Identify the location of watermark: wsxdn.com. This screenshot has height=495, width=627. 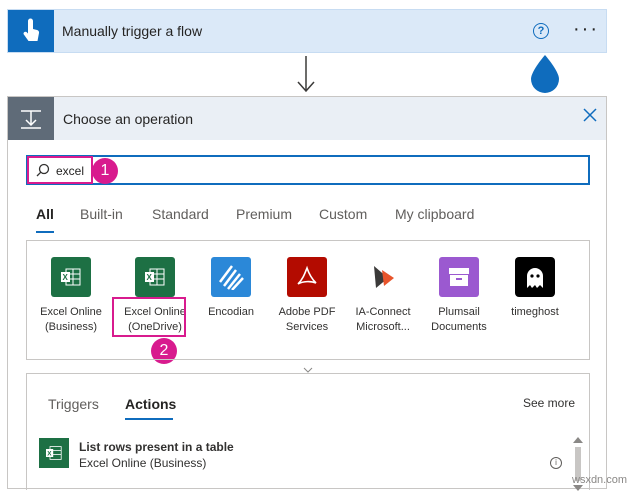
(599, 480).